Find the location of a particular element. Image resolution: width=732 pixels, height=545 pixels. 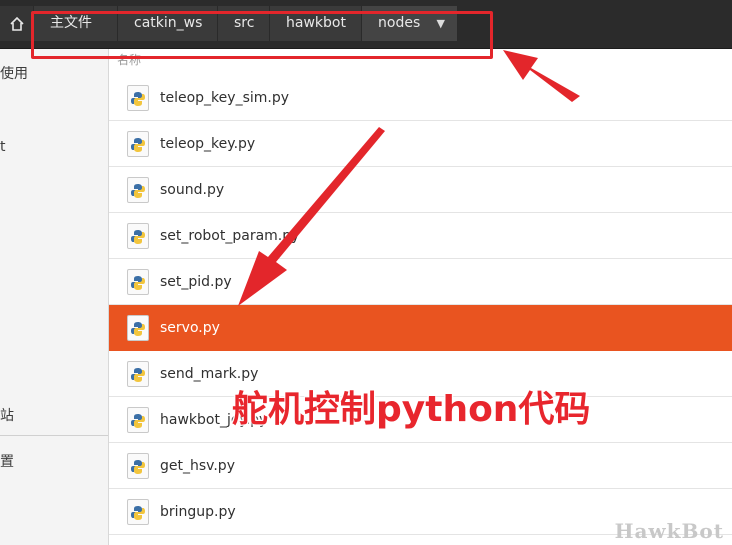

sidebar: 使用 t 站 置 is located at coordinates (54, 297).